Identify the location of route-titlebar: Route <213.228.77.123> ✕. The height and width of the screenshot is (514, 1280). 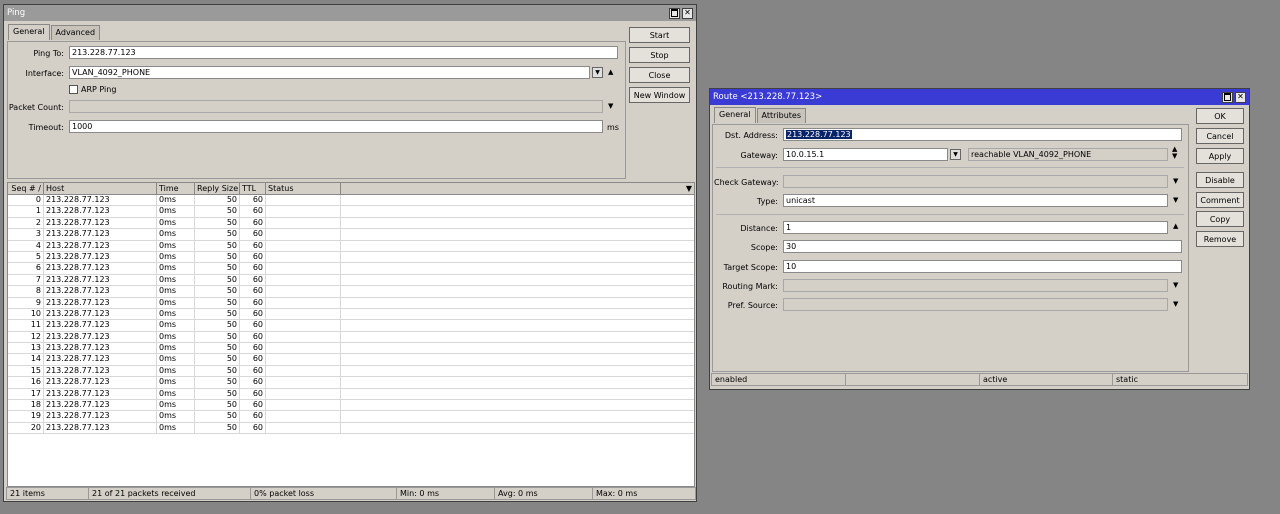
(979, 97).